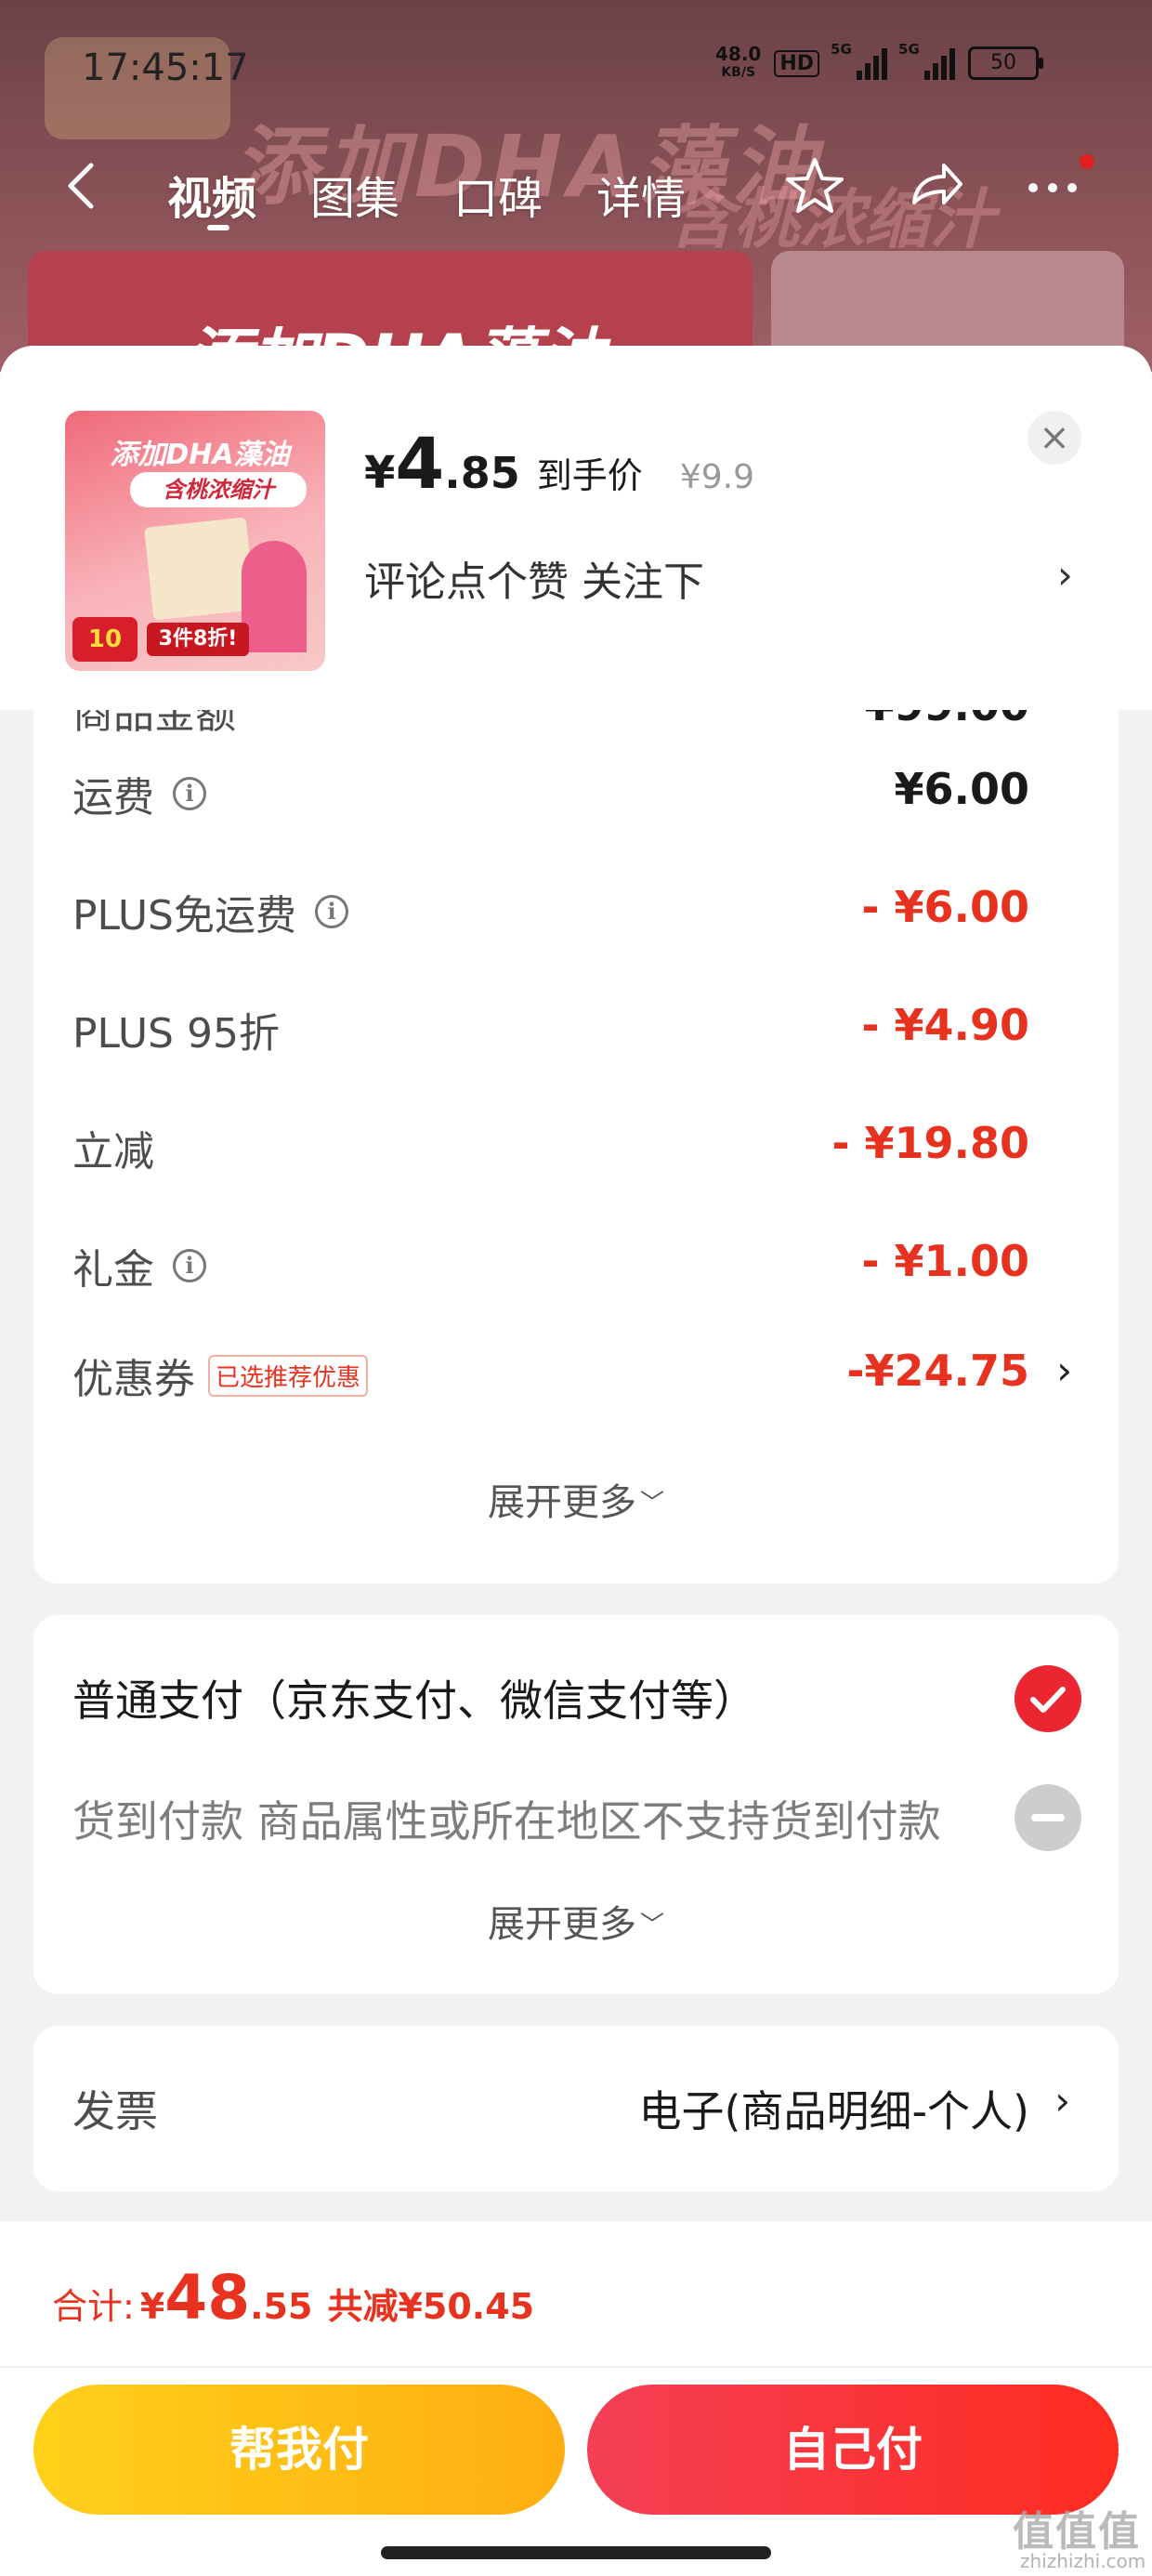 The width and height of the screenshot is (1152, 2576). Describe the element at coordinates (853, 2450) in the screenshot. I see `self-pay-button: 自己付` at that location.